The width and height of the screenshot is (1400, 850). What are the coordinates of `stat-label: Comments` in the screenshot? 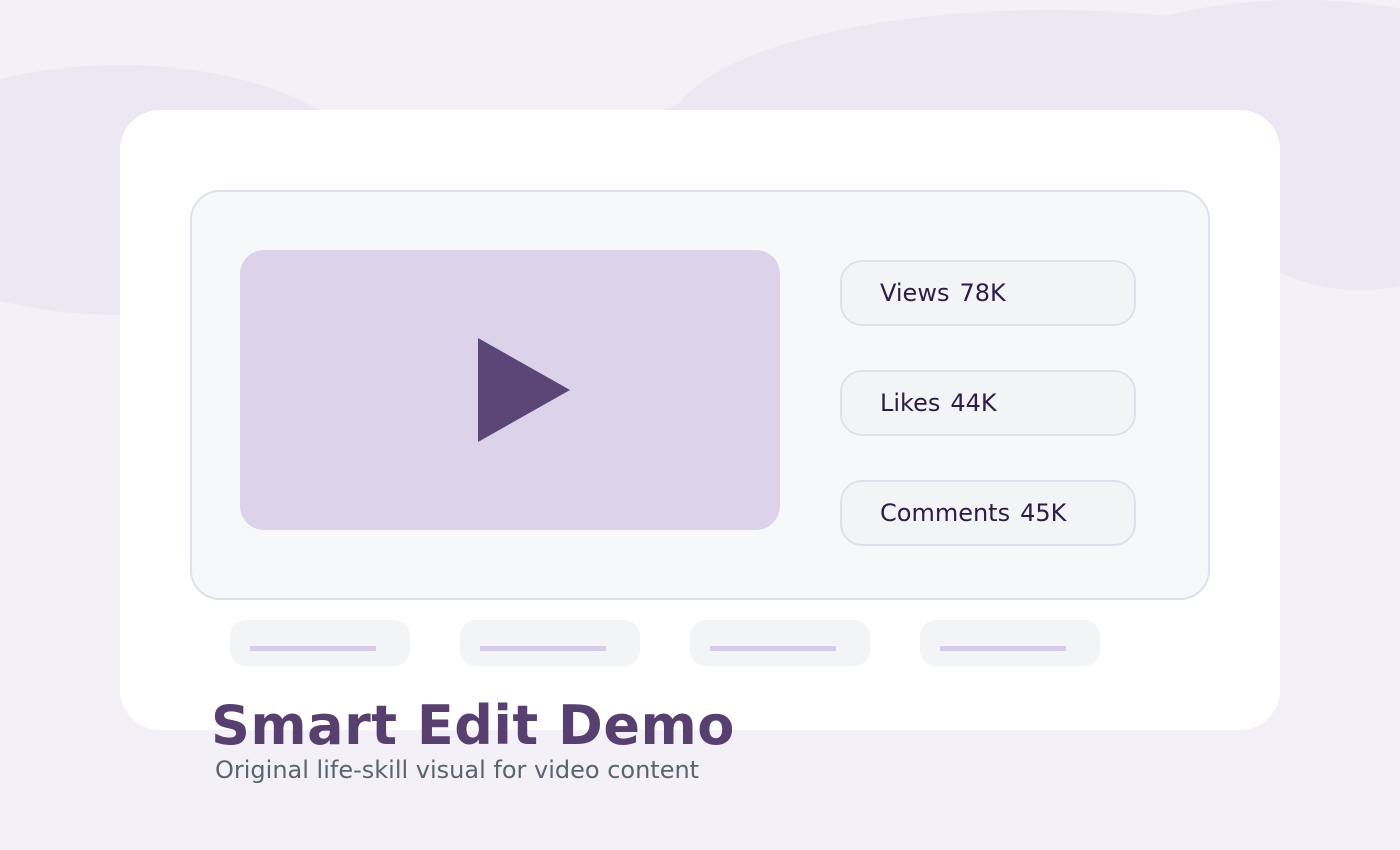 It's located at (945, 513).